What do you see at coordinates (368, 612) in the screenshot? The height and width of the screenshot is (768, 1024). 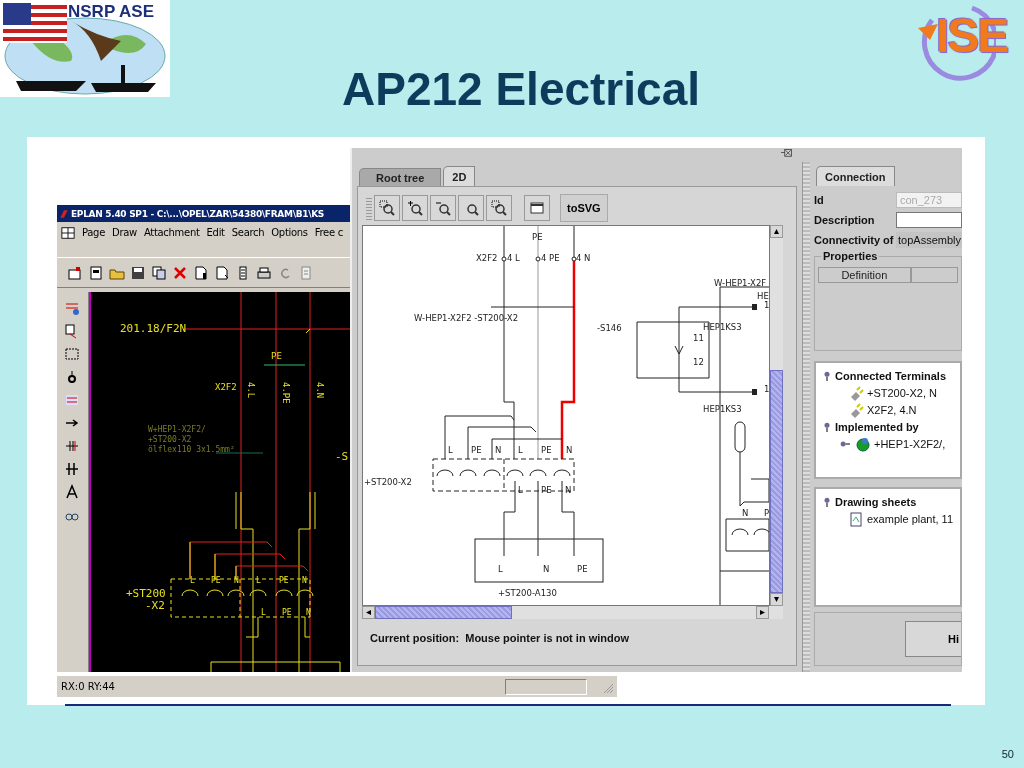 I see `scroll-left-icon` at bounding box center [368, 612].